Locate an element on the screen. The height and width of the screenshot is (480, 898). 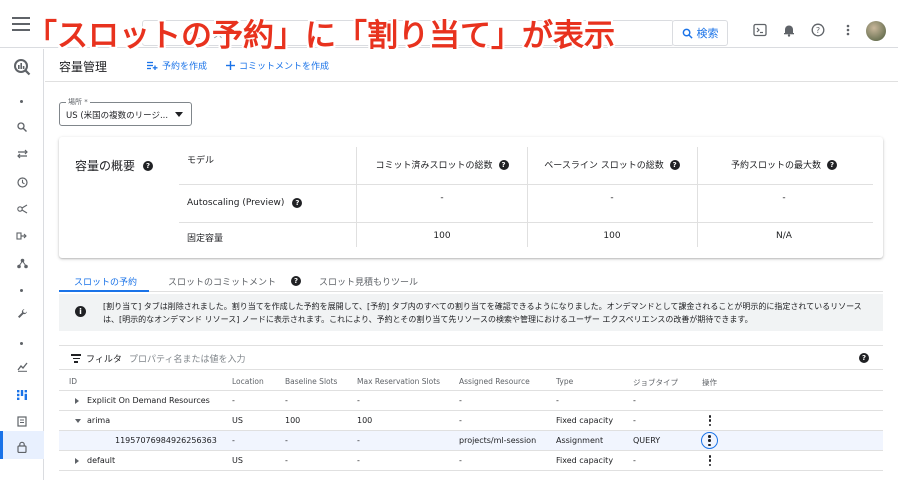
row-location: - is located at coordinates (233, 400).